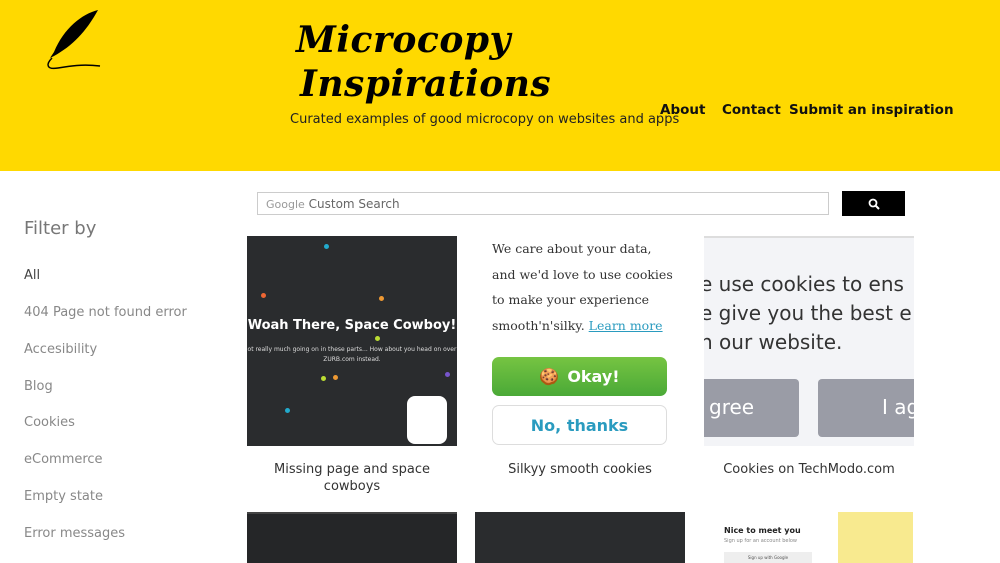 The height and width of the screenshot is (563, 1000). I want to click on i-agree-button-image: I ag, so click(866, 408).